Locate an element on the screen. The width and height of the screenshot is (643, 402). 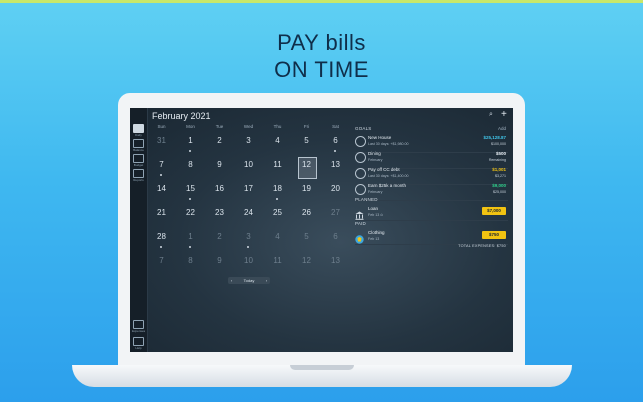
goals-section-label: GOALS is located at coordinates (363, 128).